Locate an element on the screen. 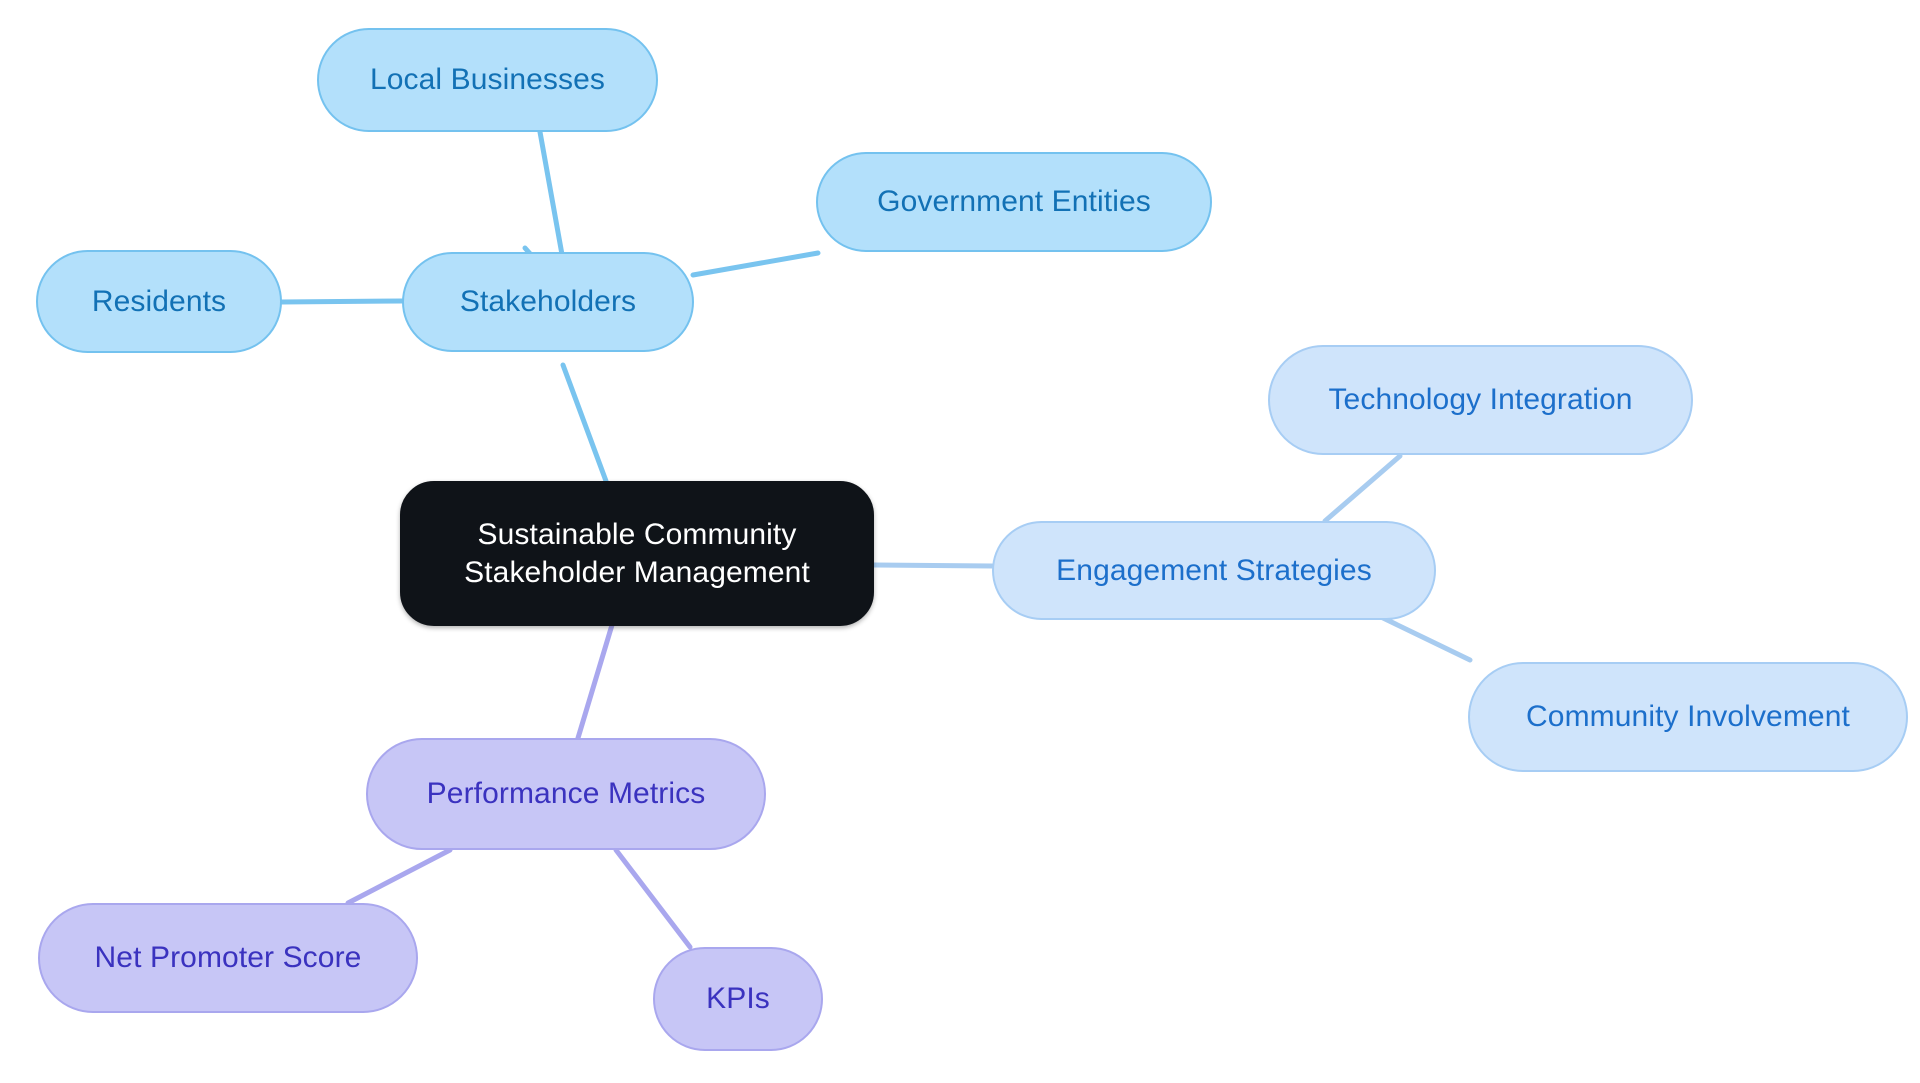 The height and width of the screenshot is (1083, 1920). node-performance-metrics: Performance Metrics is located at coordinates (566, 794).